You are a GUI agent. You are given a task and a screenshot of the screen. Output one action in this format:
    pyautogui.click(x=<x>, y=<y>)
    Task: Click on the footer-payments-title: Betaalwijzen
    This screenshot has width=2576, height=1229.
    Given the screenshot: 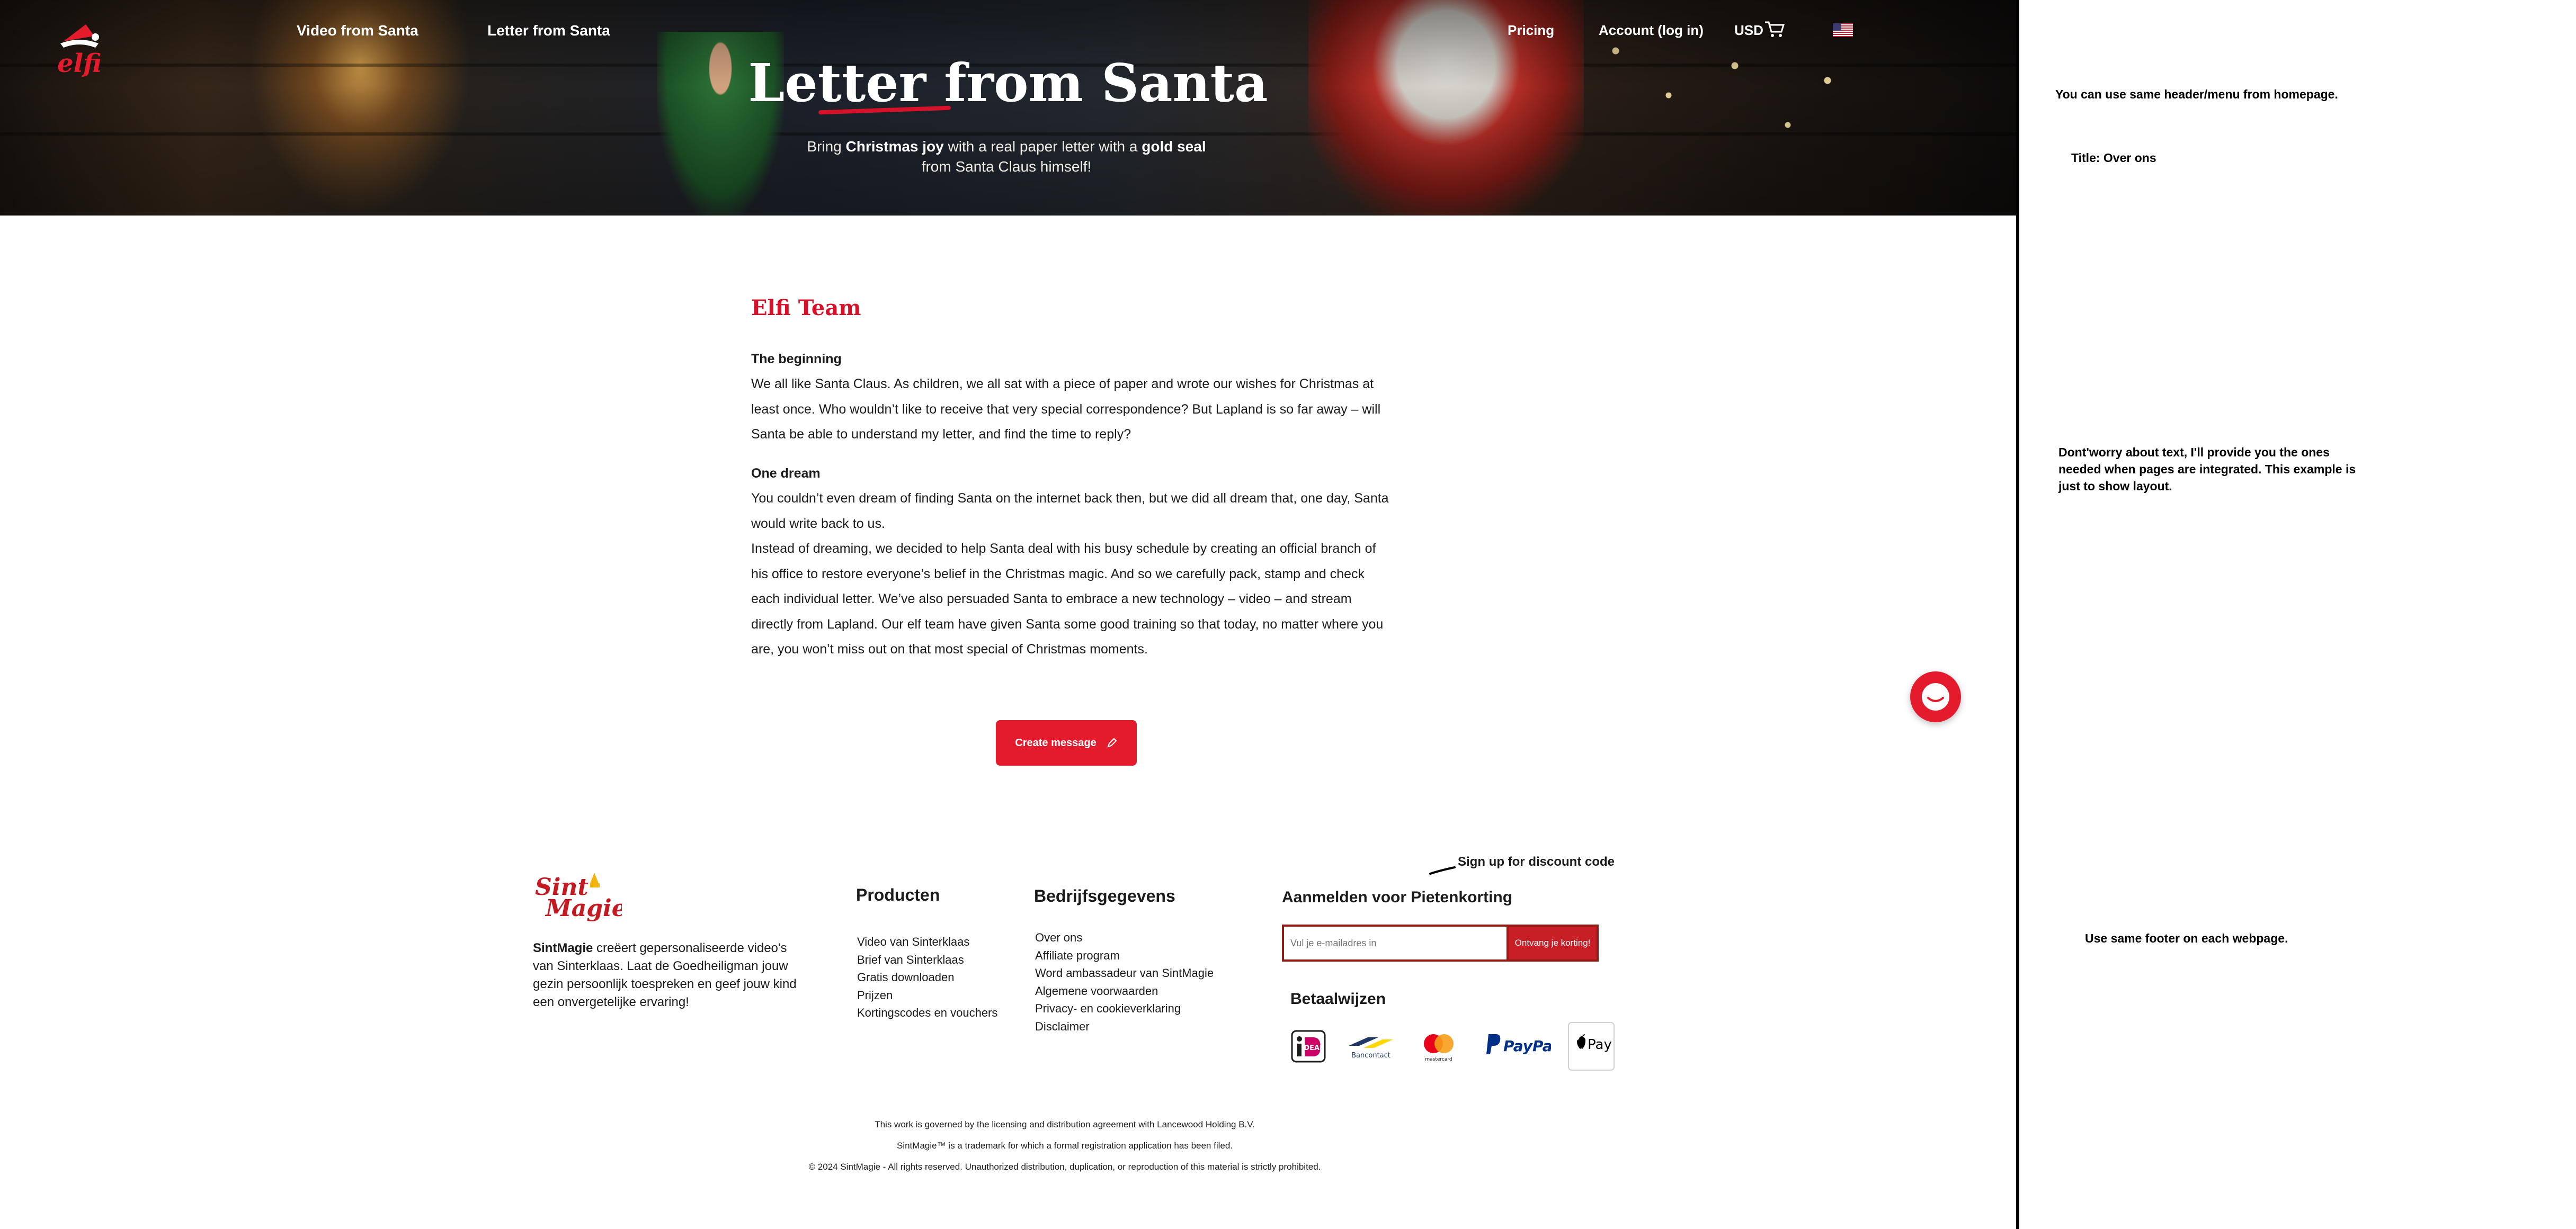 What is the action you would take?
    pyautogui.click(x=1338, y=999)
    